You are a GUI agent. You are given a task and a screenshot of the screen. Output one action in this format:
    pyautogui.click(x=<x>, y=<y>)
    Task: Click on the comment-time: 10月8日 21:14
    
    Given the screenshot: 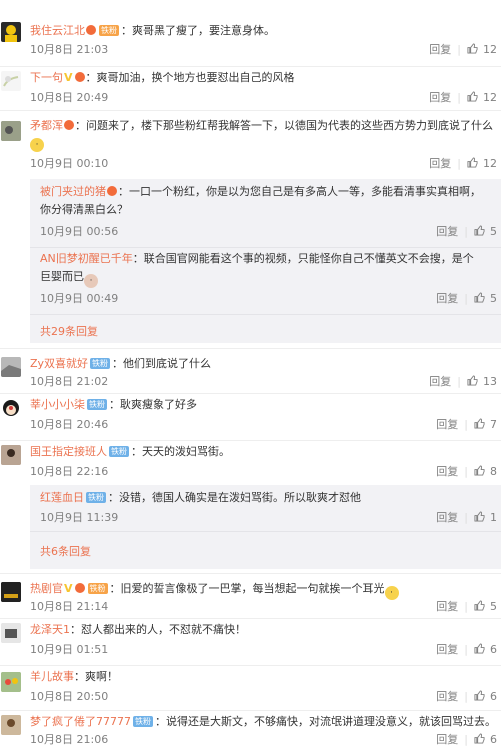 What is the action you would take?
    pyautogui.click(x=69, y=606)
    